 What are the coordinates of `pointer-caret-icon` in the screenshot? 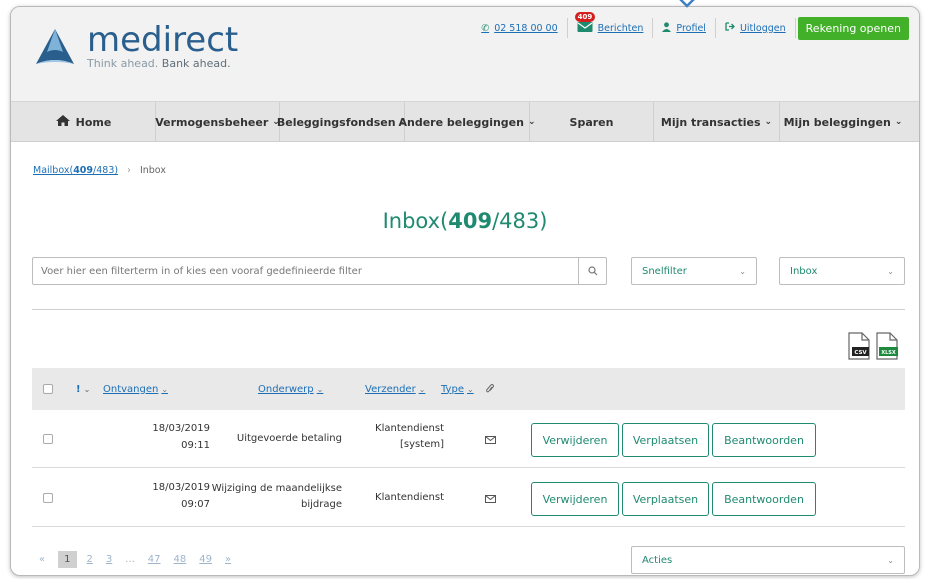 It's located at (687, 4).